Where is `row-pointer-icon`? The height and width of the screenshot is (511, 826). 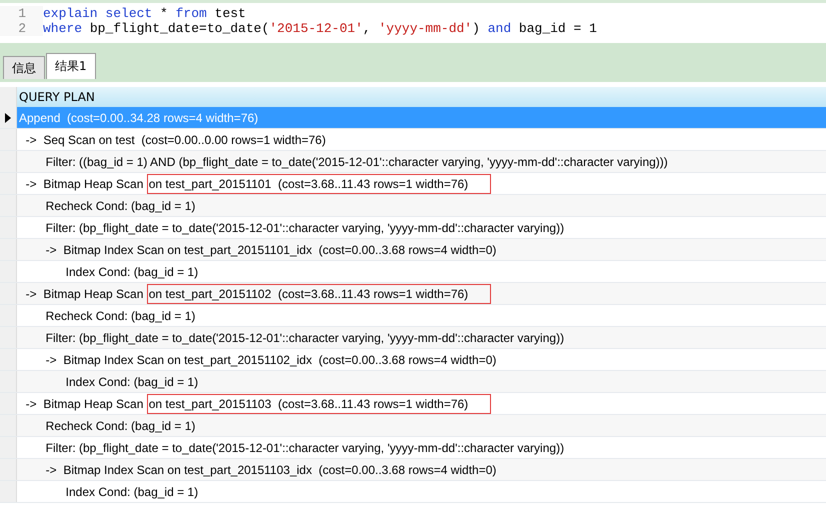 row-pointer-icon is located at coordinates (8, 117).